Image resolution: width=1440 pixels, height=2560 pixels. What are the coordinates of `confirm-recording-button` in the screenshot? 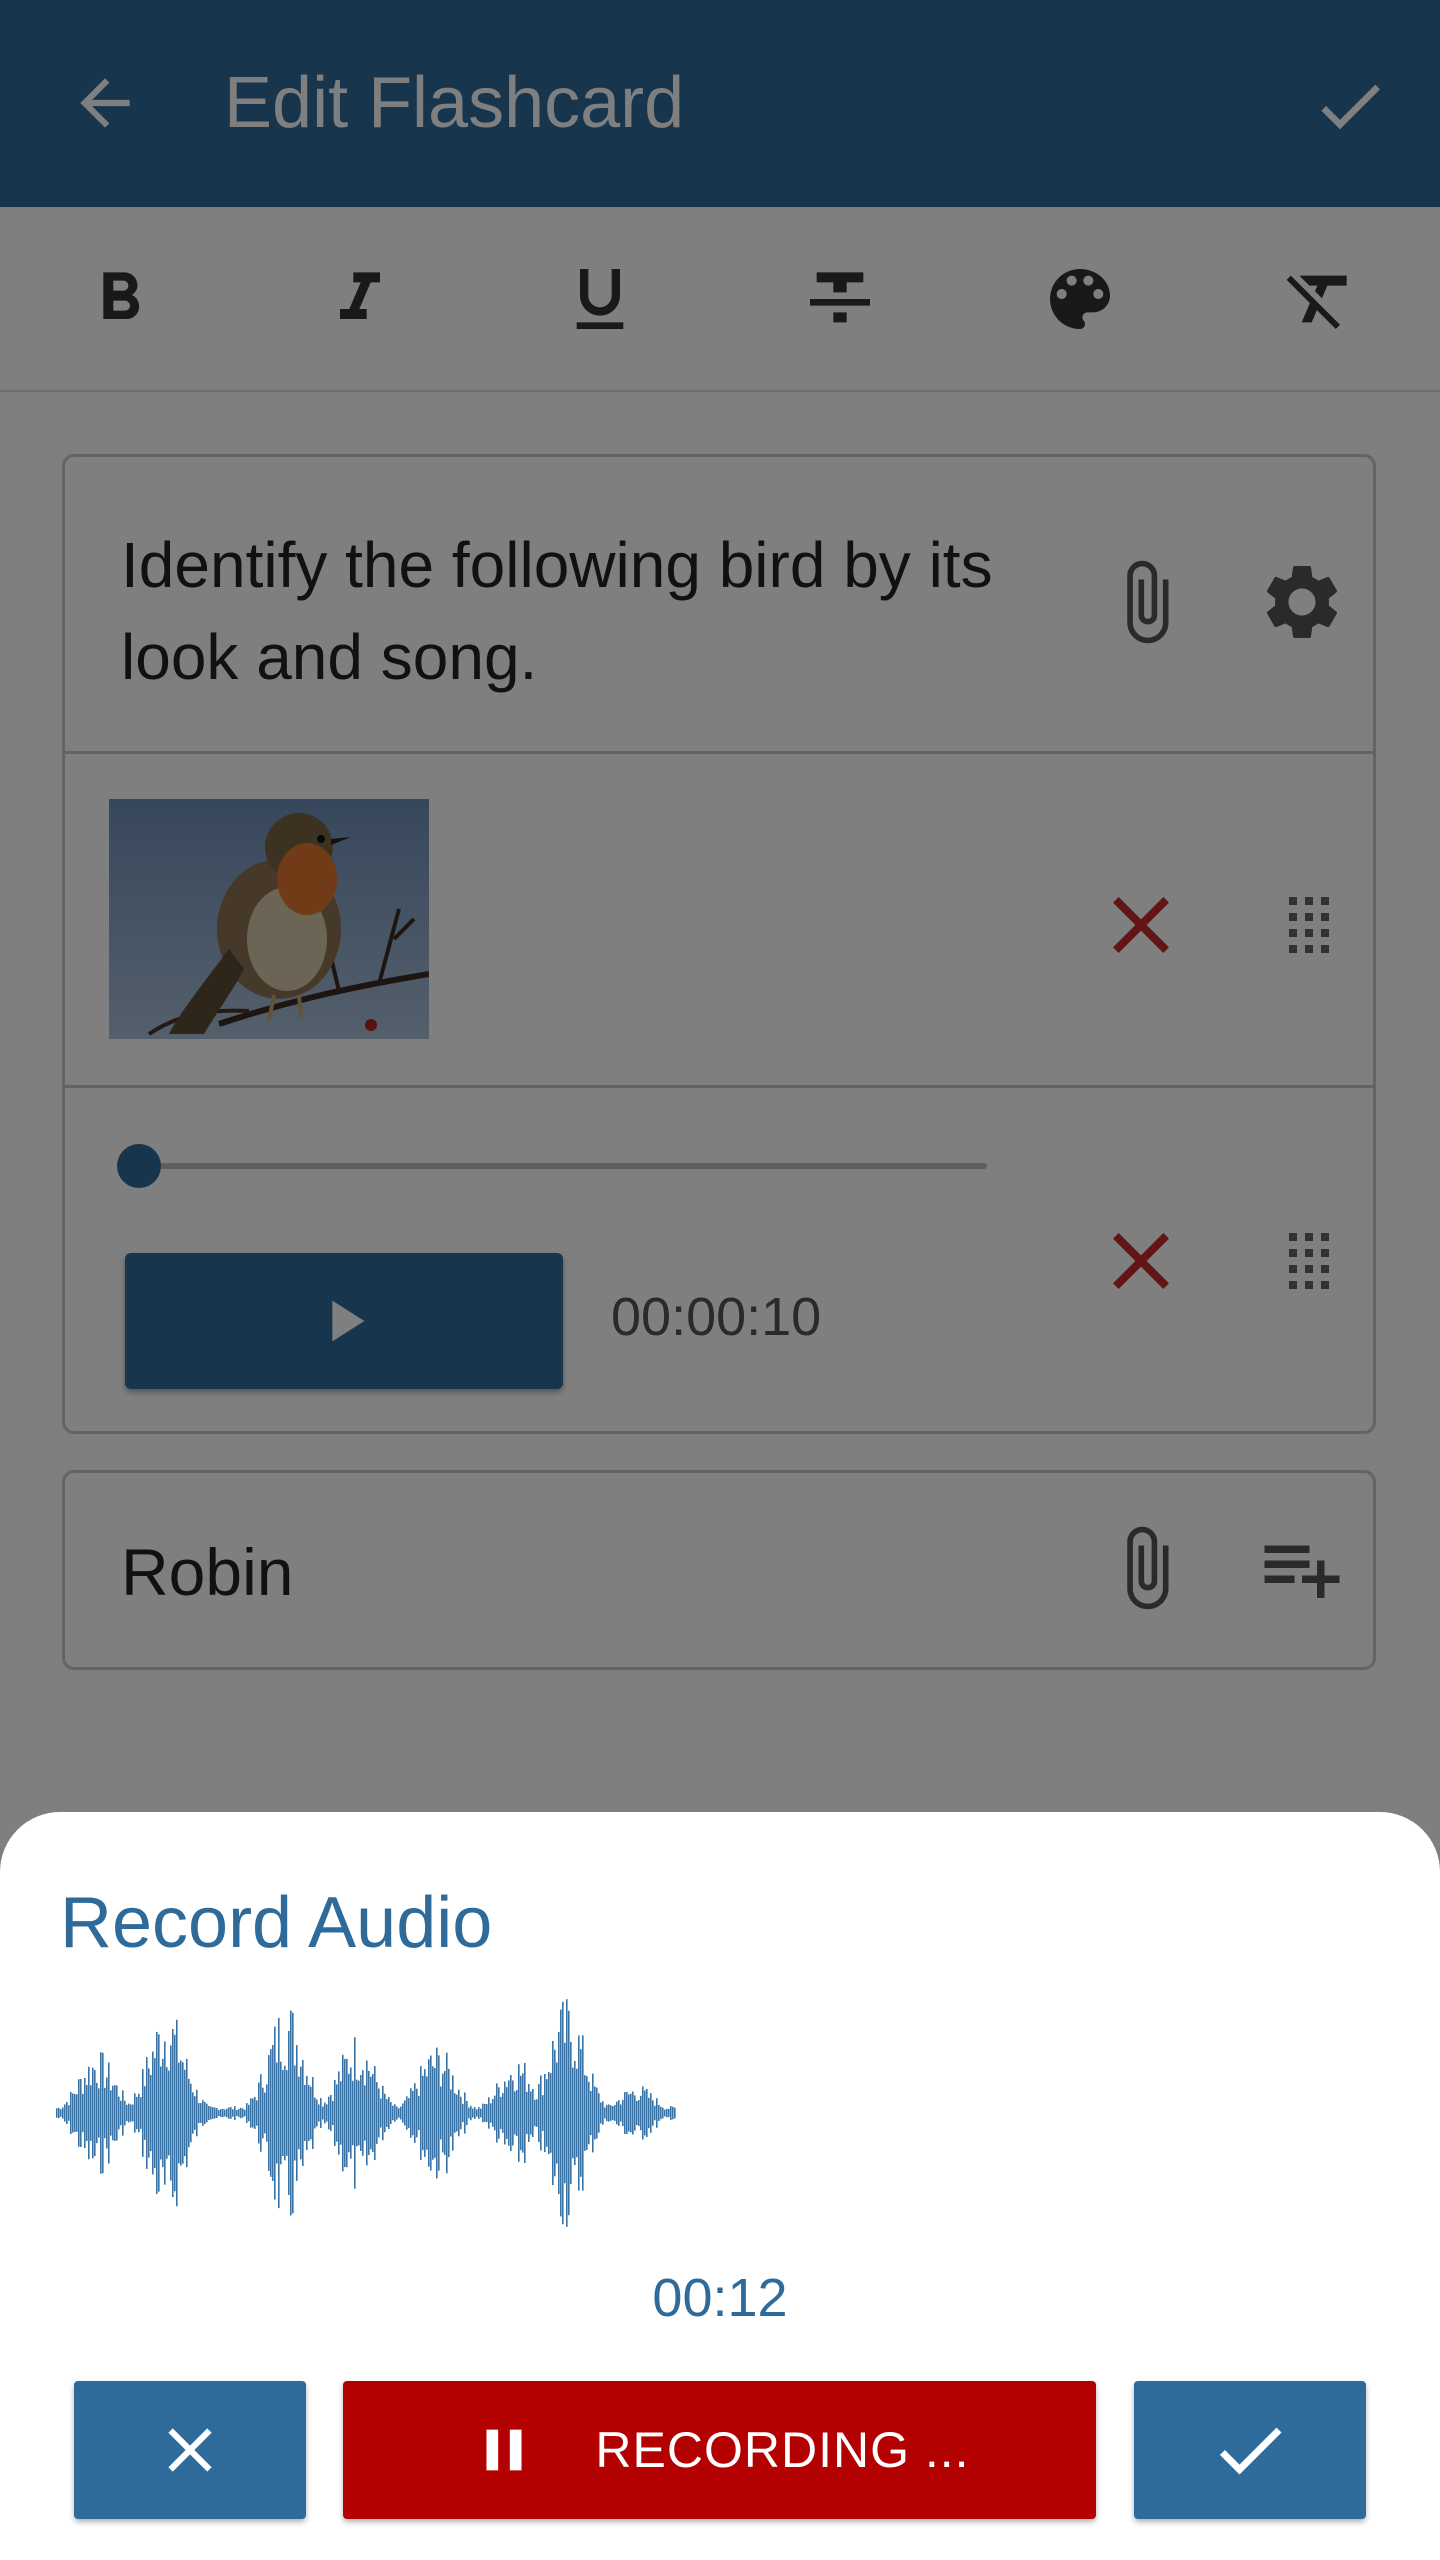 It's located at (1250, 2450).